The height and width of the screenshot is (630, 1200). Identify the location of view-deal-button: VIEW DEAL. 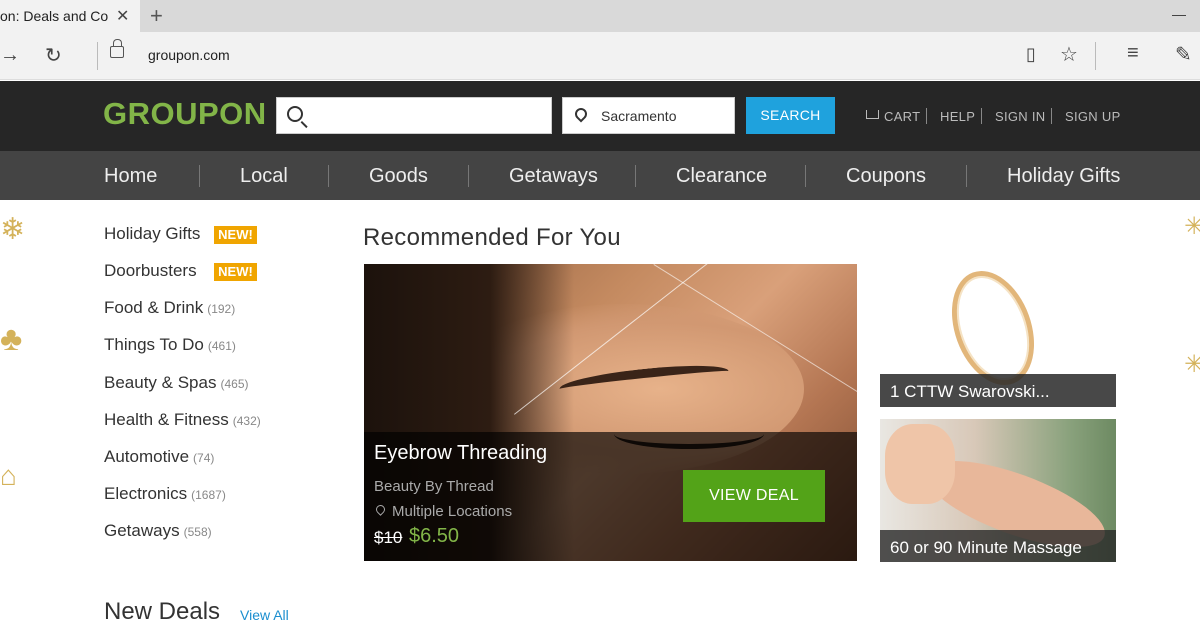
(754, 496).